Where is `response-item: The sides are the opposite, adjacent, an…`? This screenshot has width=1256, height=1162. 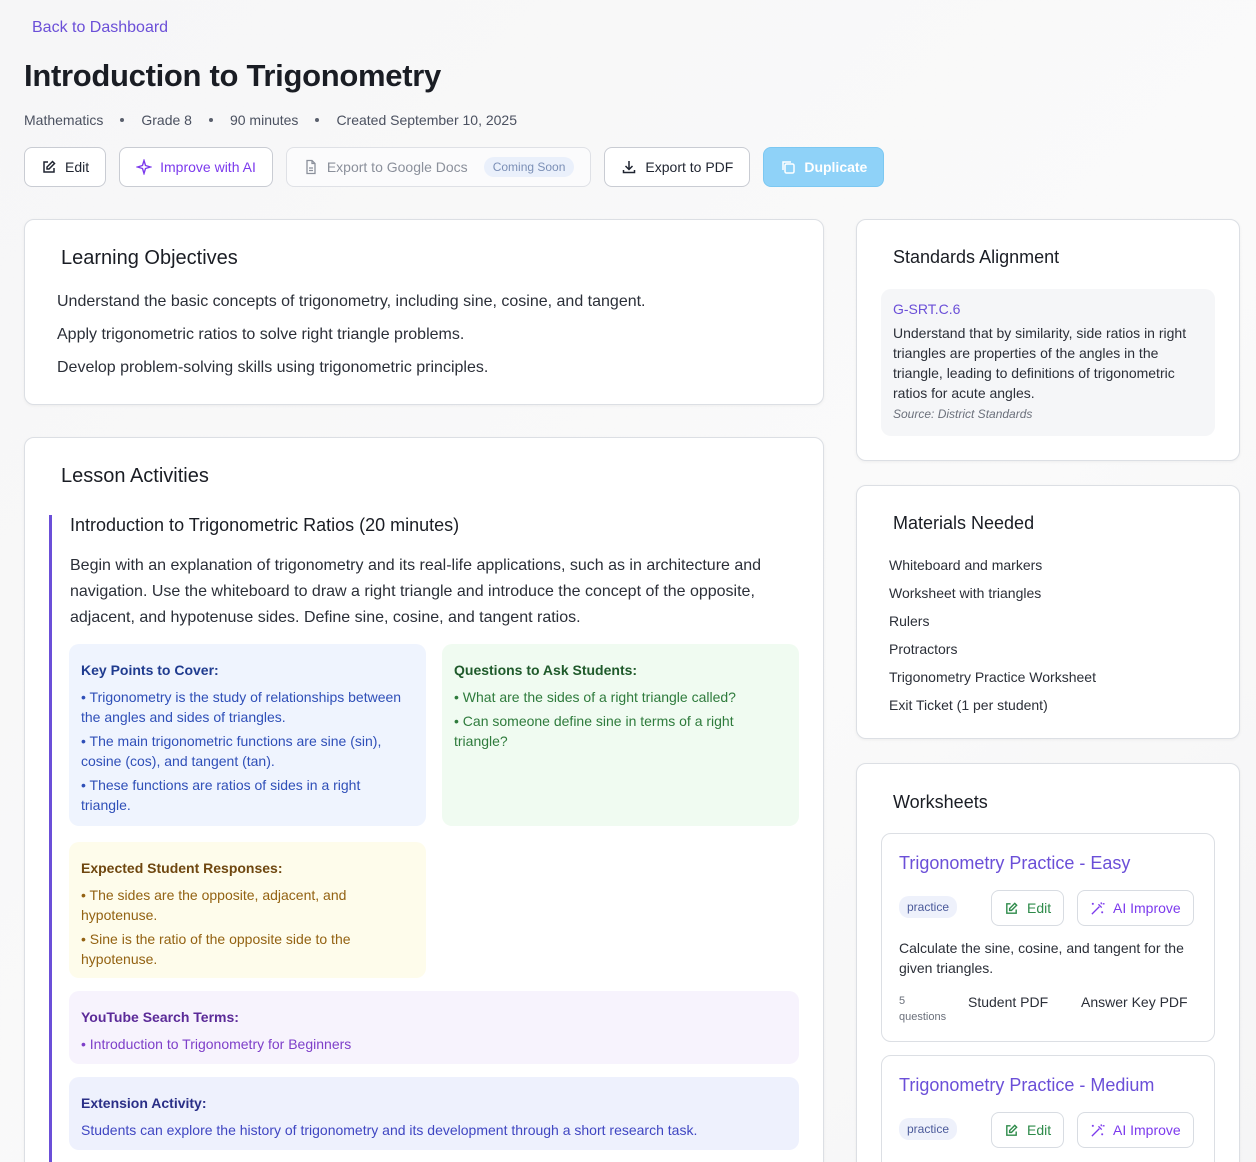
response-item: The sides are the opposite, adjacent, an… is located at coordinates (247, 905).